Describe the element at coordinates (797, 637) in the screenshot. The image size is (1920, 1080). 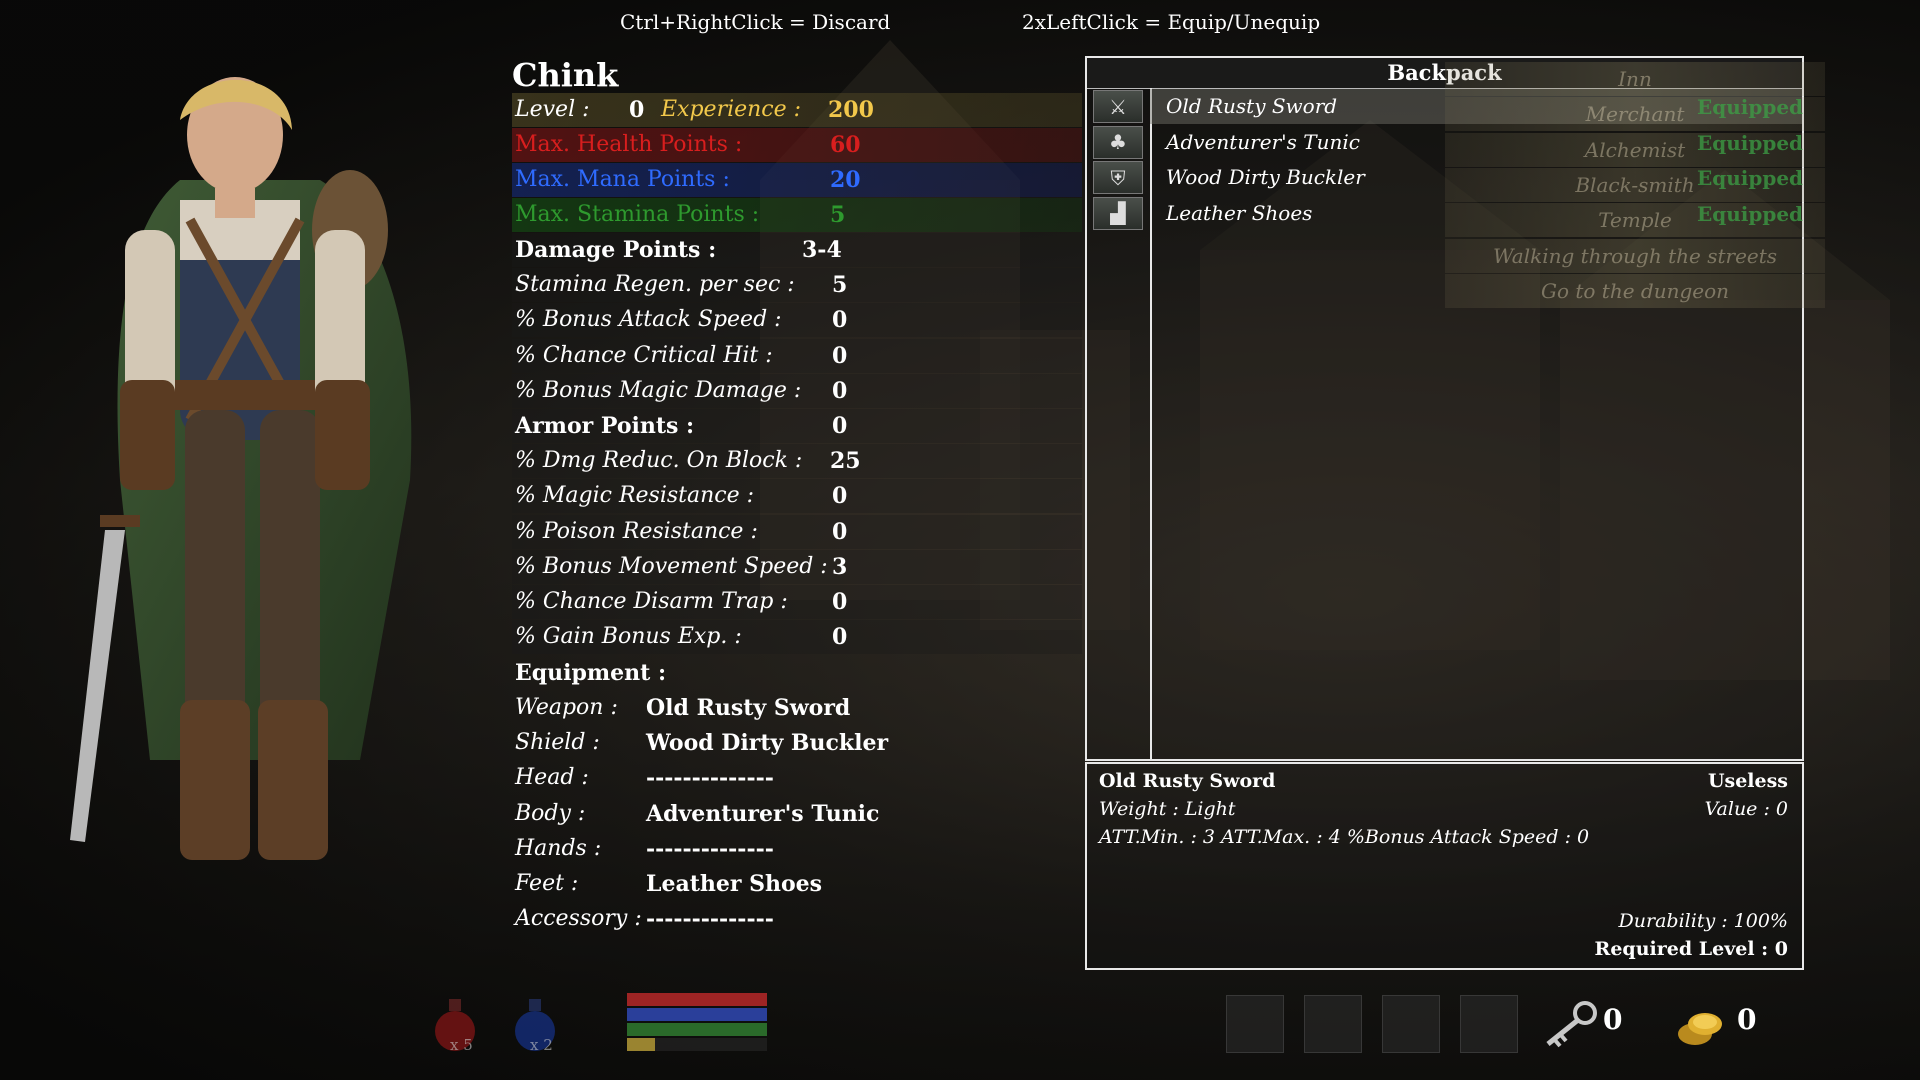
I see `stat-row: % Gain Bonus Exp. : 0` at that location.